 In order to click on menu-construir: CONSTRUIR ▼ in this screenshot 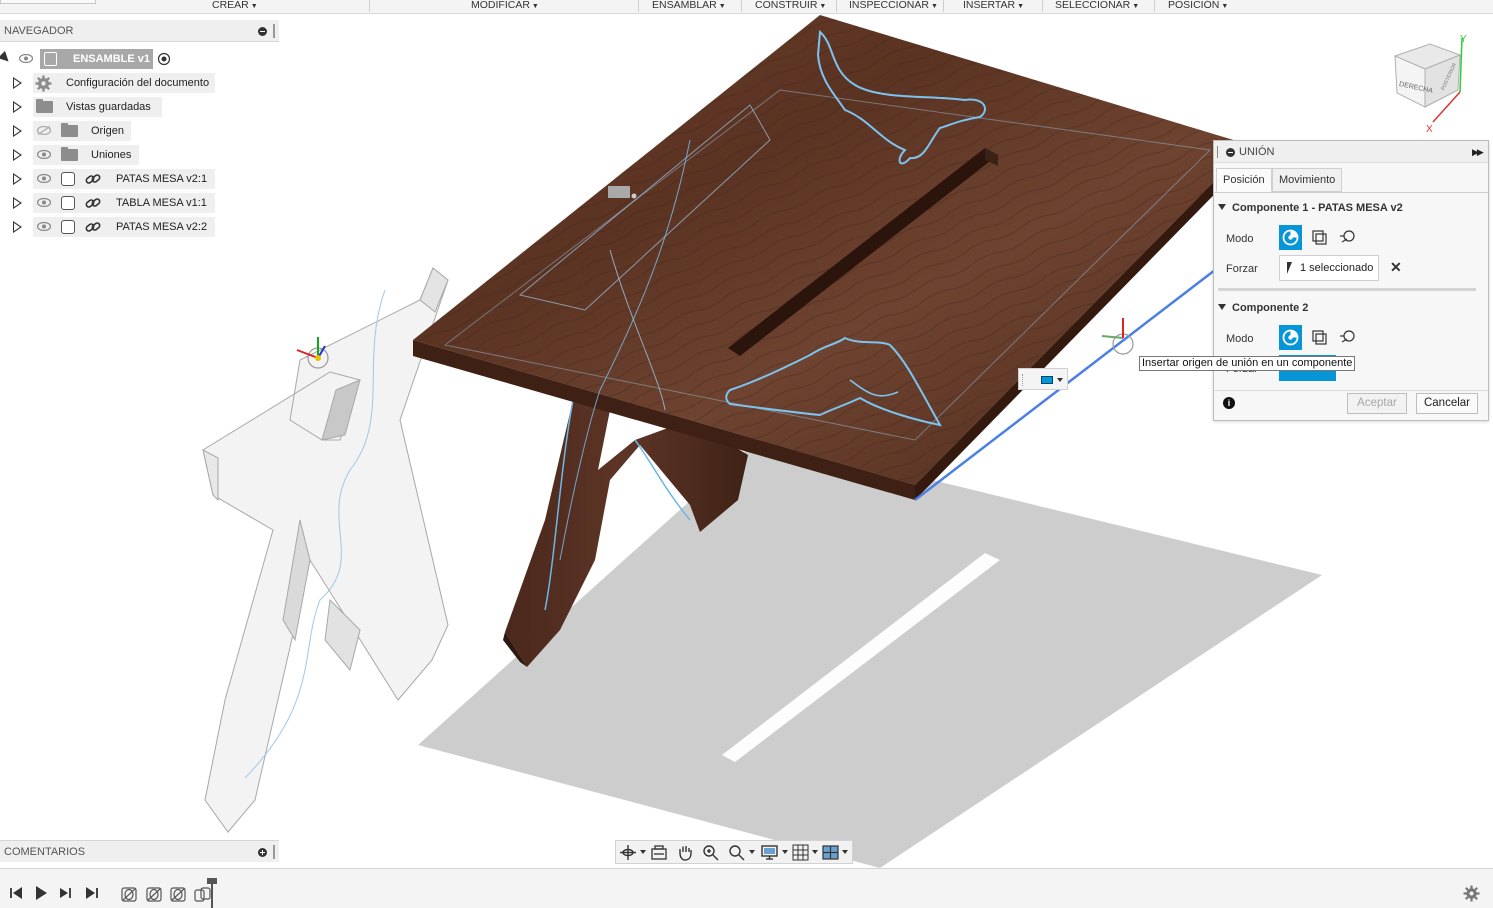, I will do `click(790, 6)`.